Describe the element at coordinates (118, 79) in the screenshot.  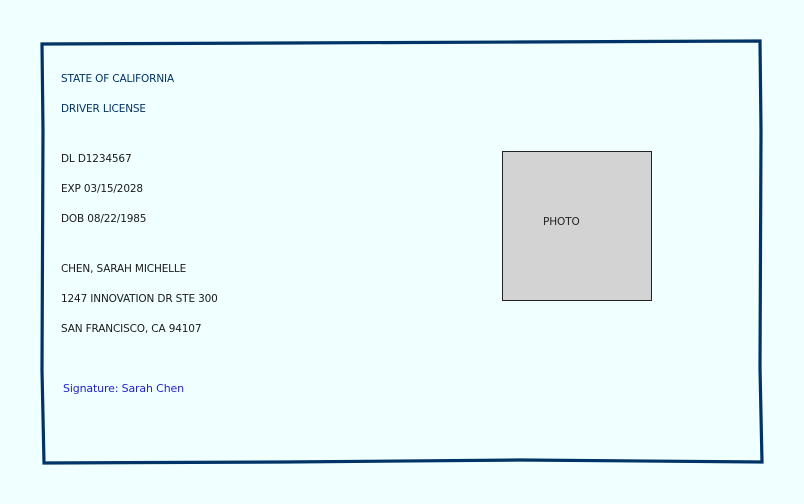
I see `state-name: STATE OF CALIFORNIA` at that location.